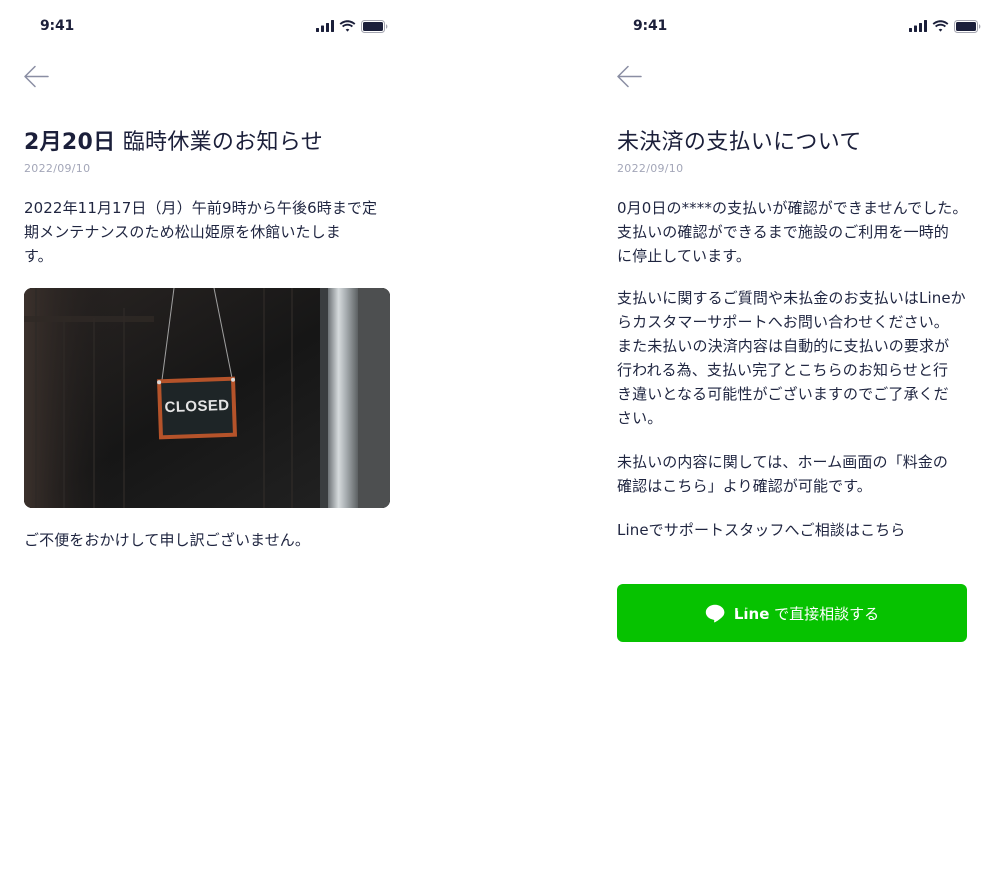 This screenshot has height=896, width=1007. I want to click on apology-text: ご不便をおかけして申し訳ございません。, so click(167, 540).